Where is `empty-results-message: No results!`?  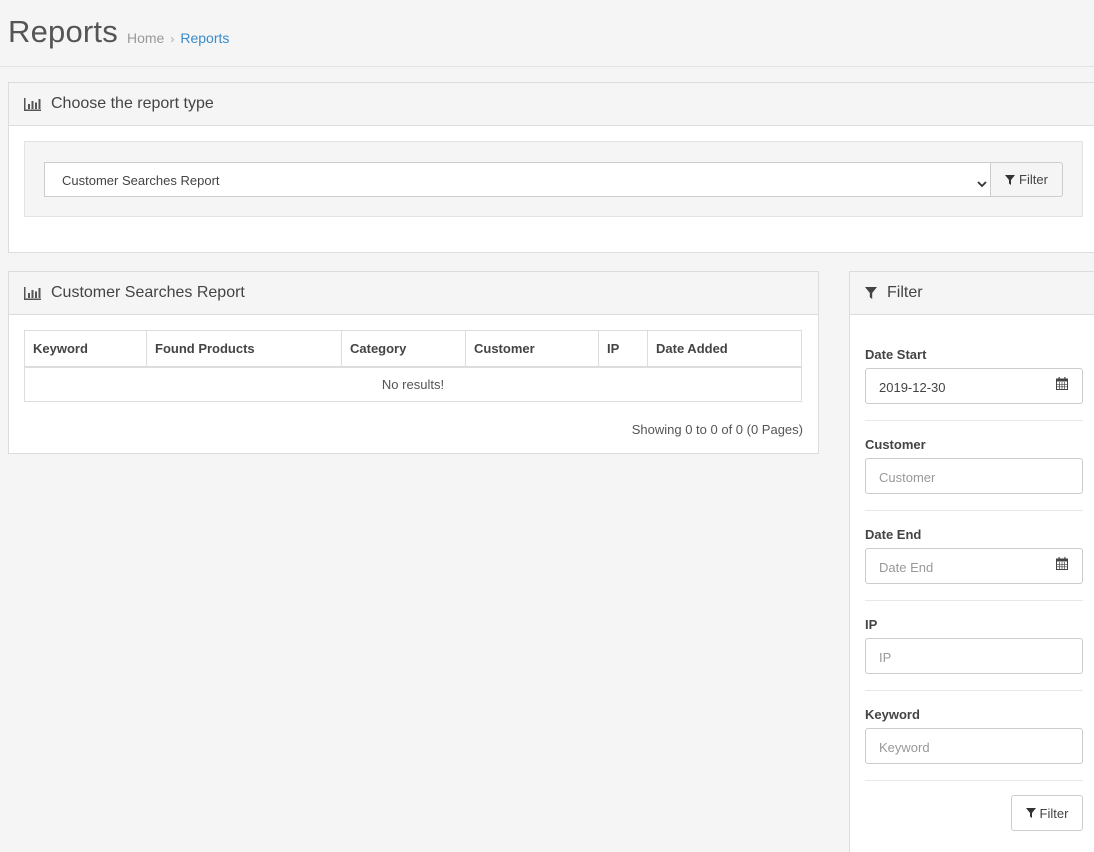 empty-results-message: No results! is located at coordinates (413, 384).